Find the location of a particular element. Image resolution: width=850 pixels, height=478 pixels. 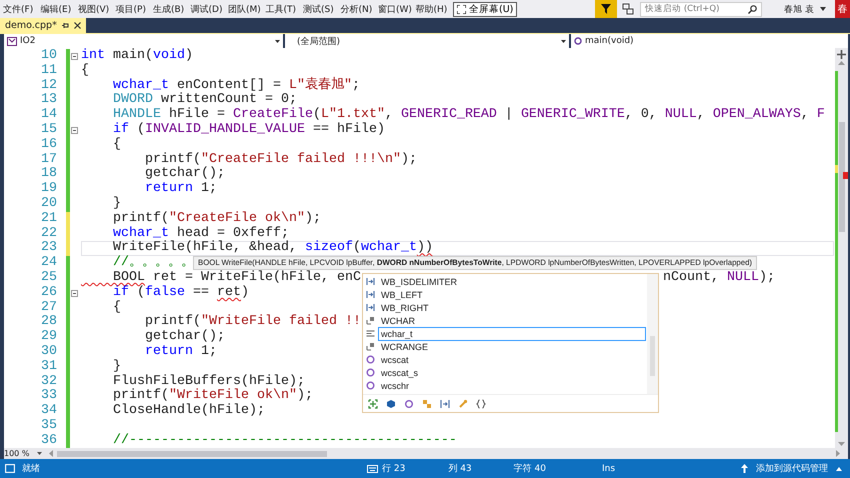

split-icon is located at coordinates (841, 54).